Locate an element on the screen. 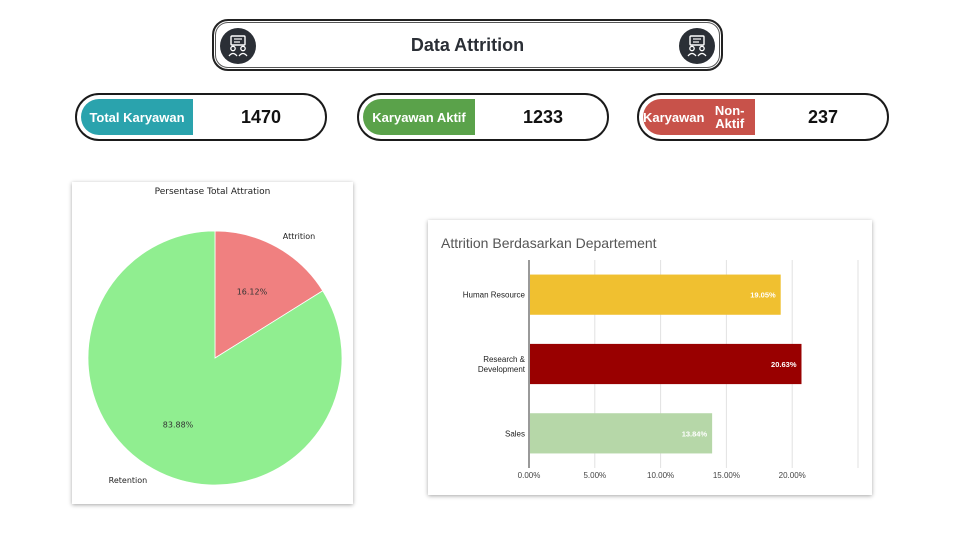 This screenshot has height=540, width=960. pie-chart: 16.12% Attrition 83.88% Retention is located at coordinates (215, 358).